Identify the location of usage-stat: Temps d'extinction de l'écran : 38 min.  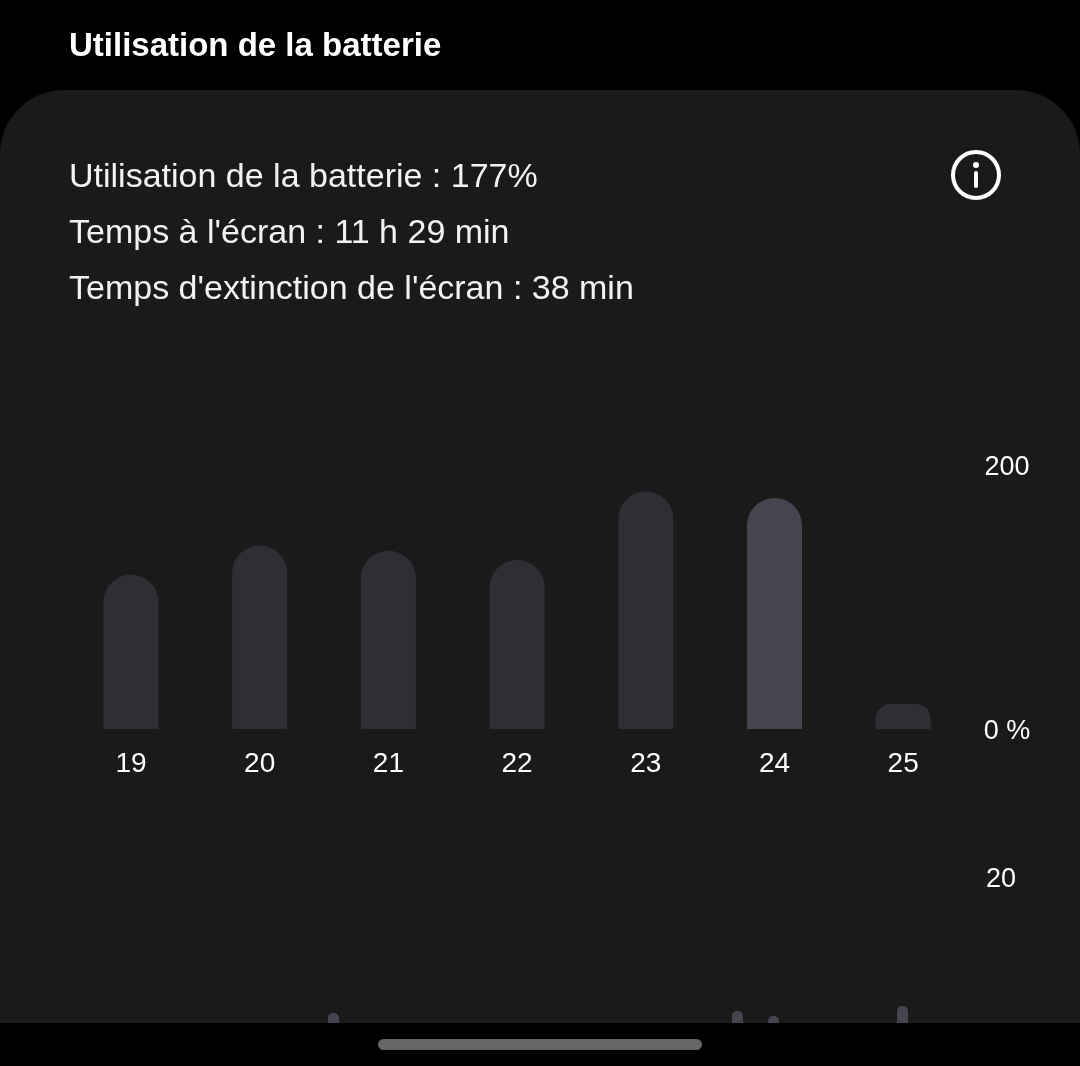
(351, 287).